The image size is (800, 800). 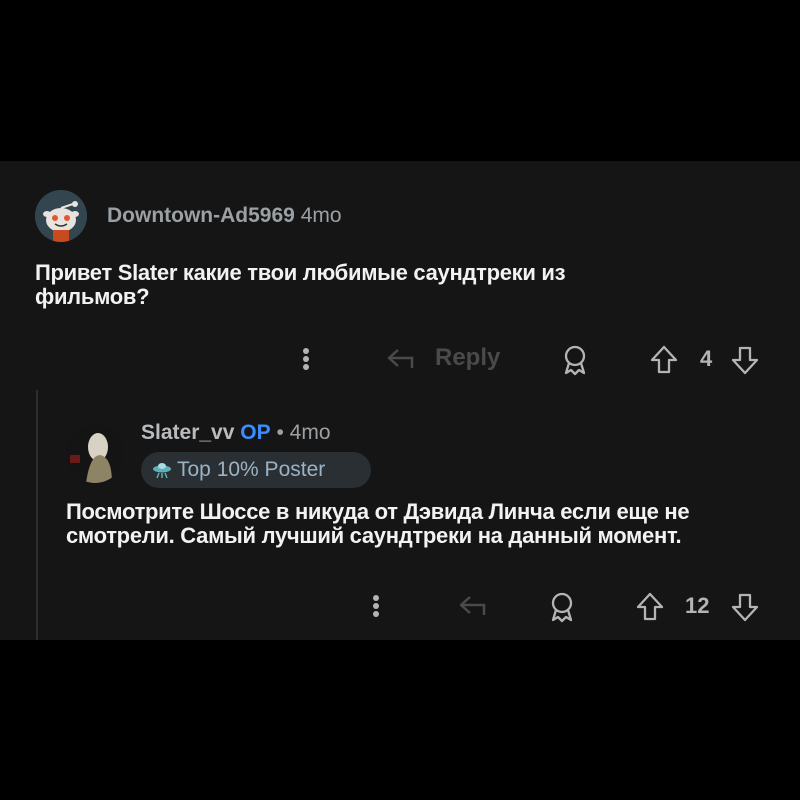 I want to click on ufo-icon, so click(x=162, y=471).